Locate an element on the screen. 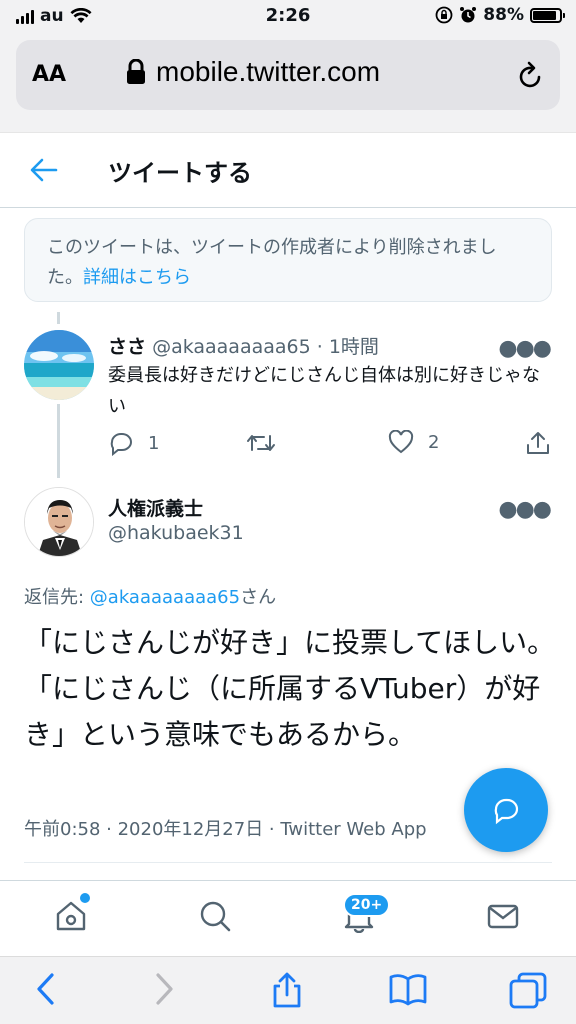 This screenshot has height=1024, width=576. portrait-avatar-image is located at coordinates (59, 522).